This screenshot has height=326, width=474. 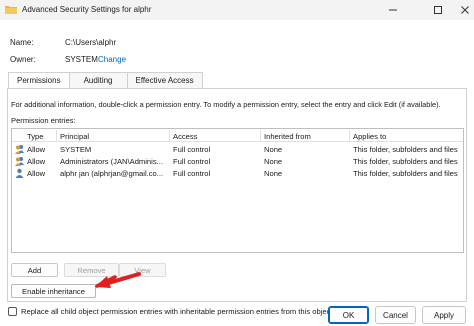 What do you see at coordinates (35, 136) in the screenshot?
I see `column-header-type: Type` at bounding box center [35, 136].